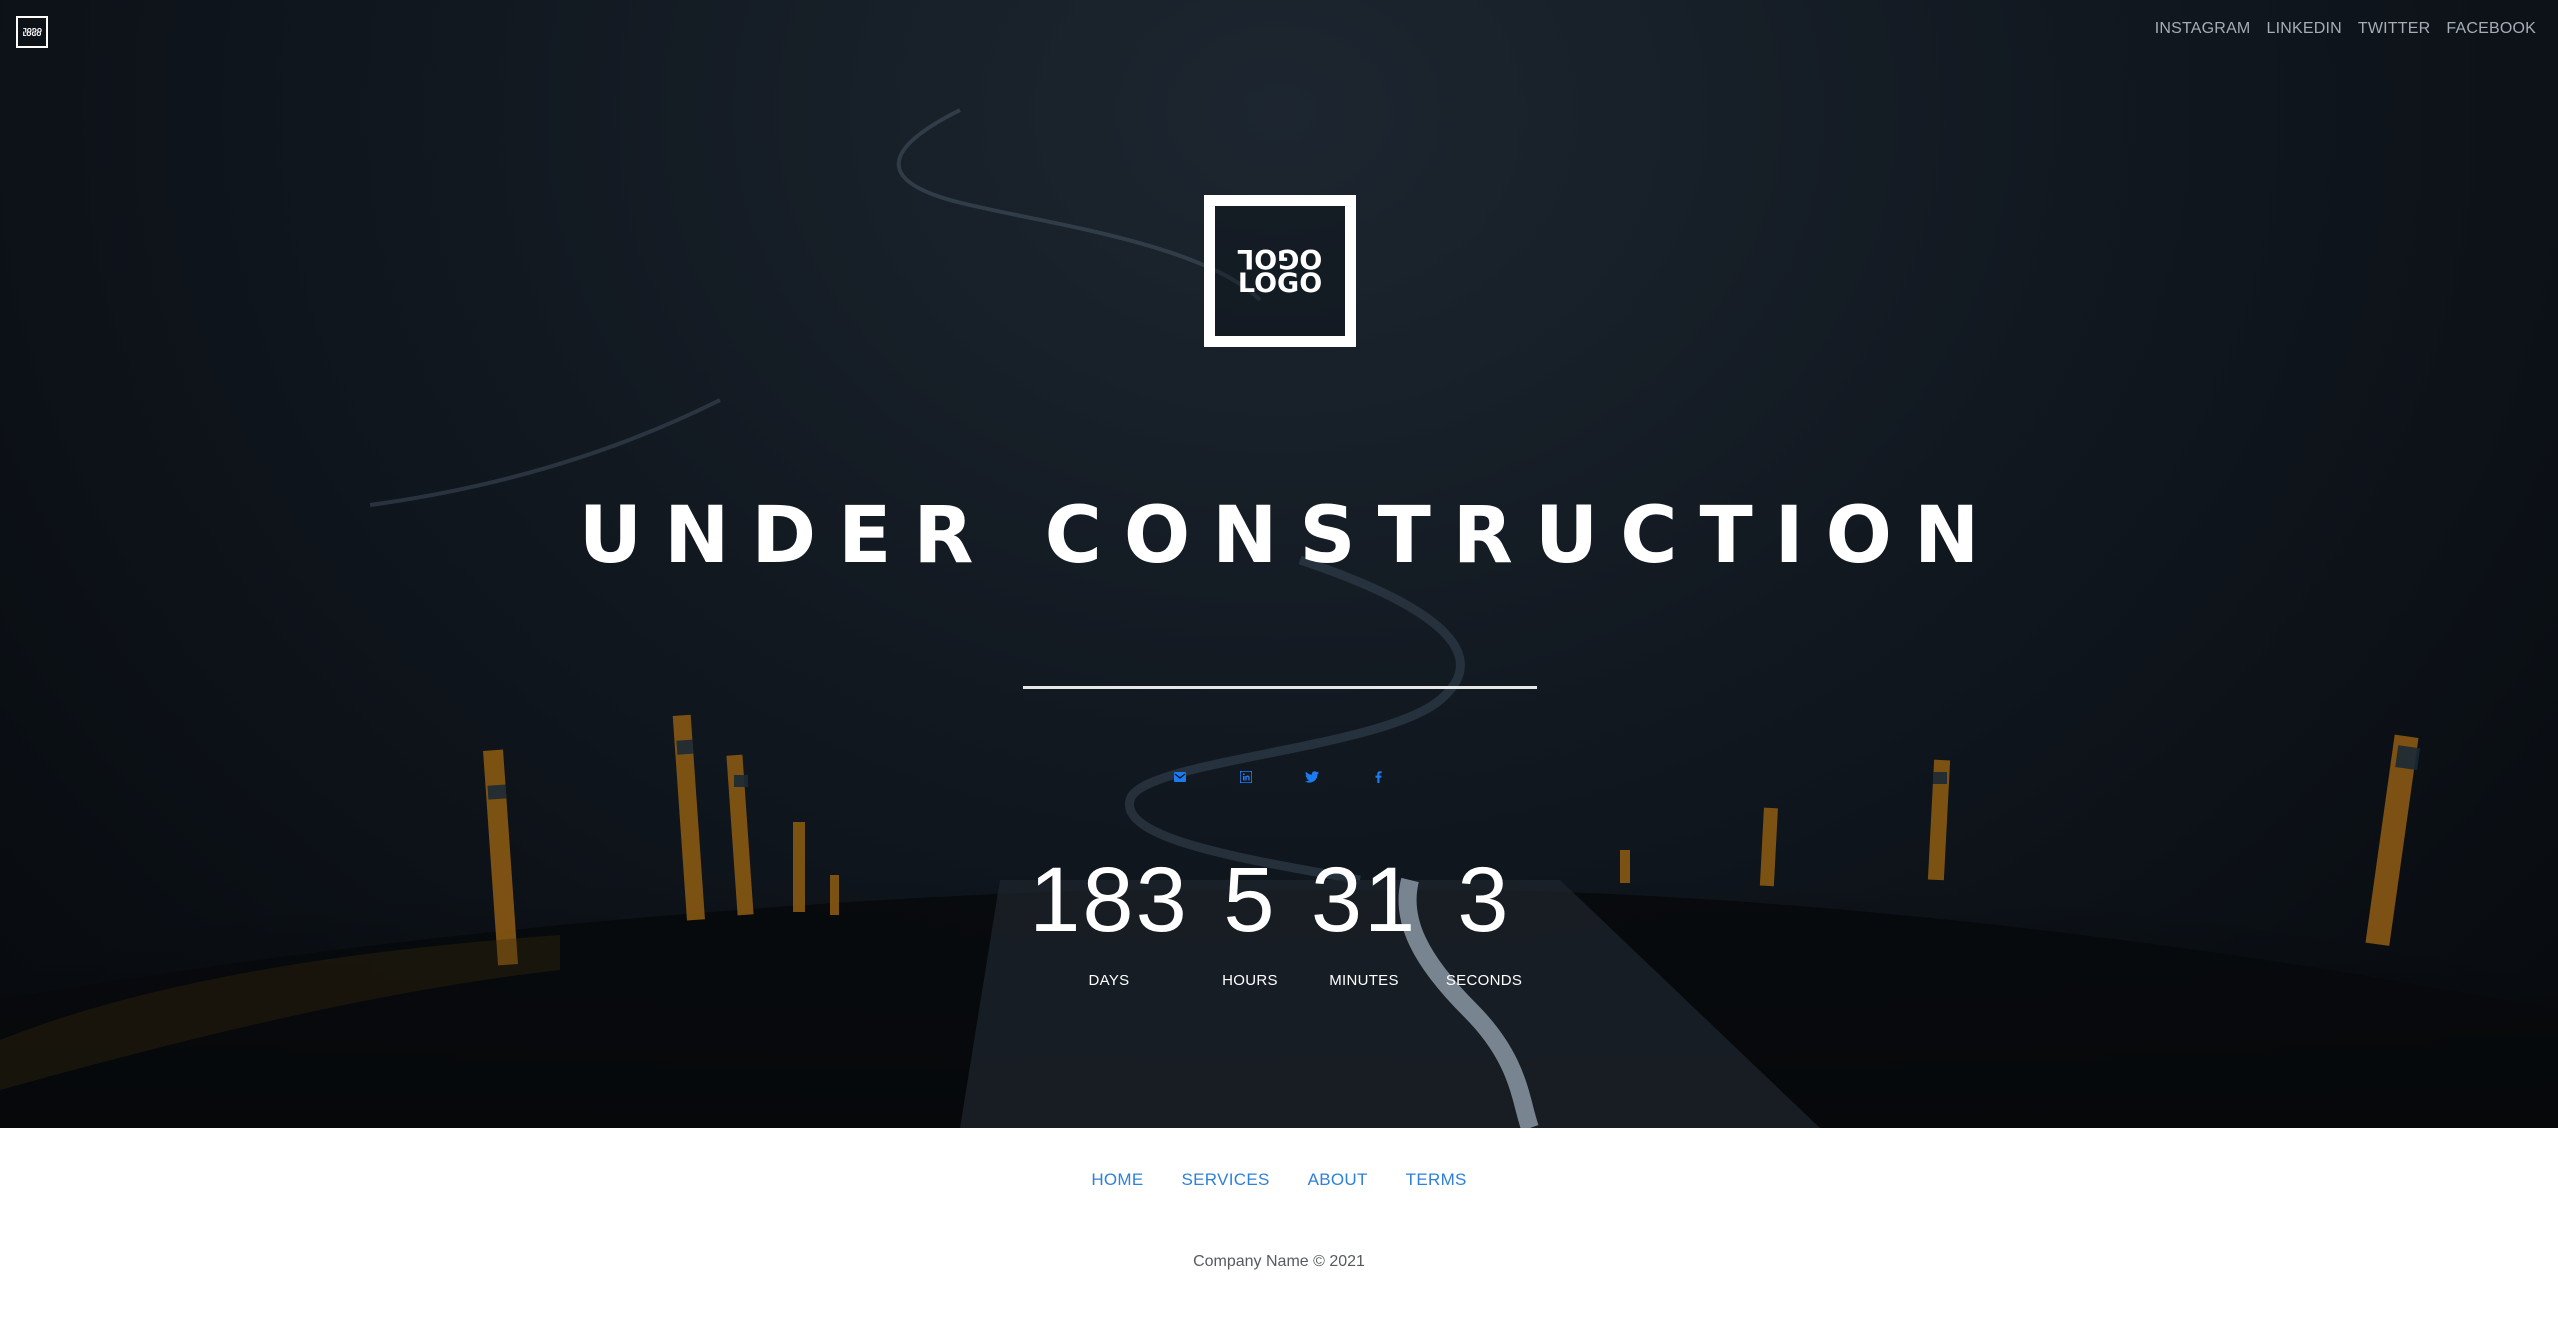 This screenshot has height=1324, width=2558. I want to click on hours-value: 5, so click(1250, 900).